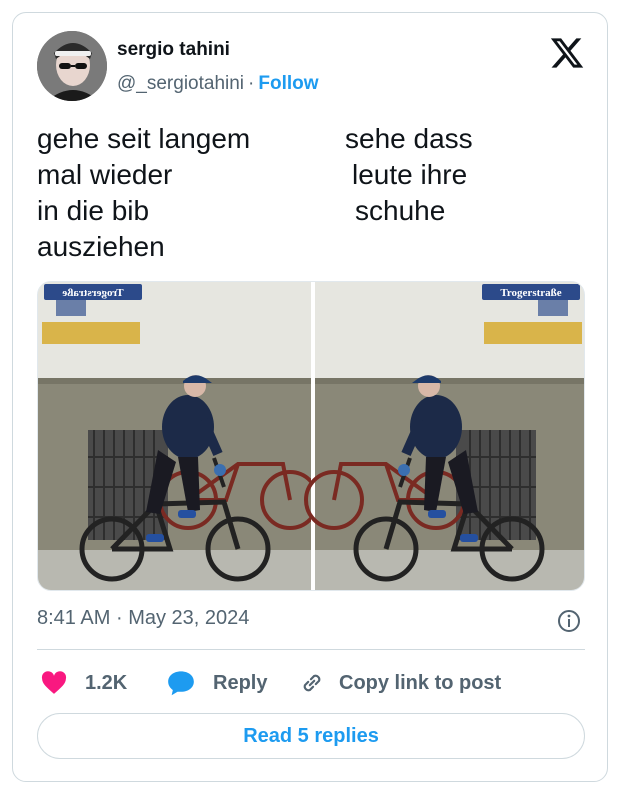  I want to click on tweet-line: sehe dass, so click(409, 138).